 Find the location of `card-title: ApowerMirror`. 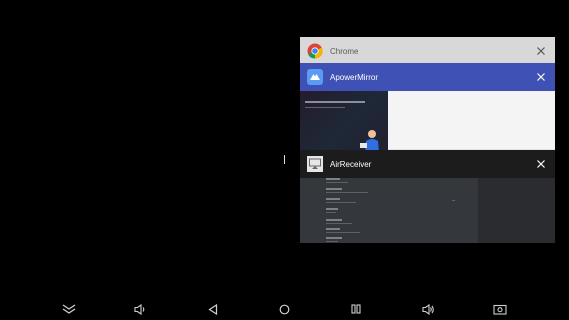

card-title: ApowerMirror is located at coordinates (354, 77).